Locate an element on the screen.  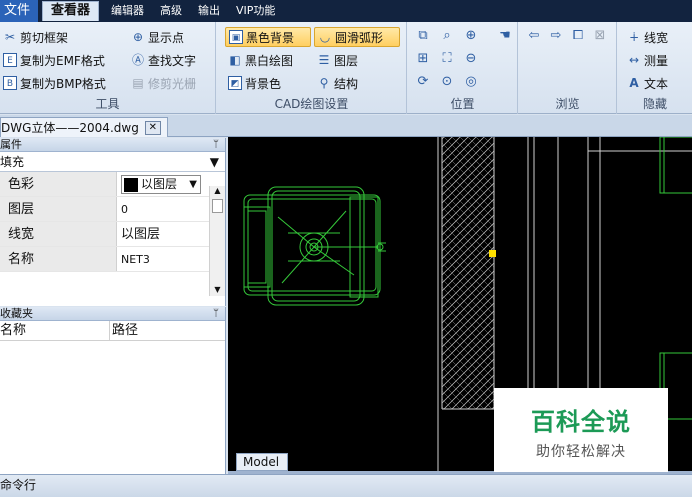
properties-scrollbar: ▲ ▼ is located at coordinates (217, 241).